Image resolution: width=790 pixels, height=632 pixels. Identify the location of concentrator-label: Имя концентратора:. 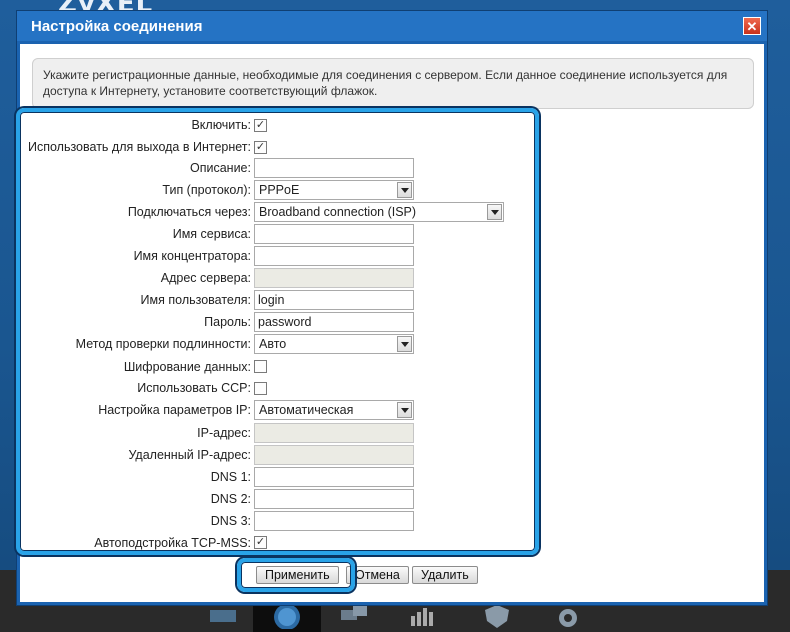
(192, 256).